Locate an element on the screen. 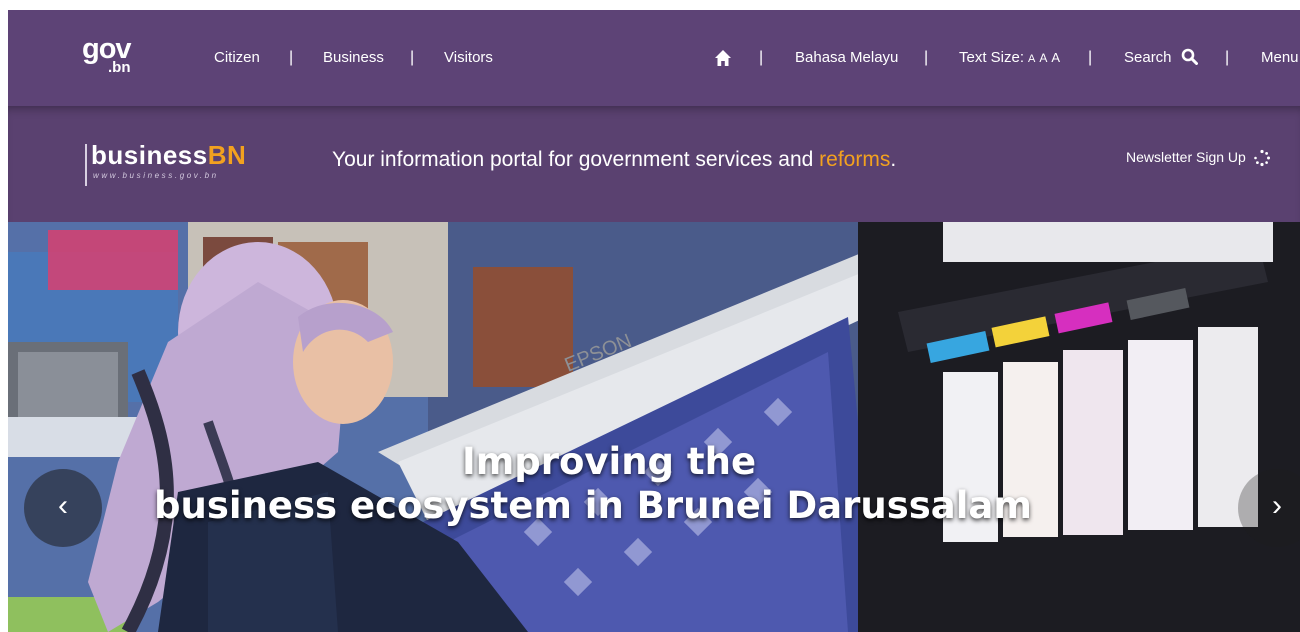 The image size is (1300, 632). home-icon is located at coordinates (723, 58).